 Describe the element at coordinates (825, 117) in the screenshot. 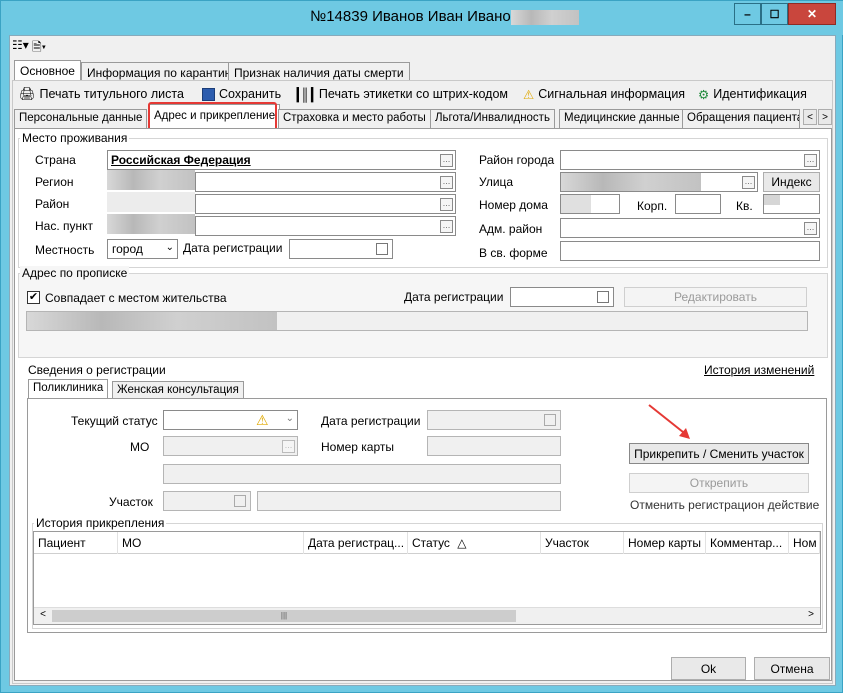

I see `tabs-scroll-right: >` at that location.